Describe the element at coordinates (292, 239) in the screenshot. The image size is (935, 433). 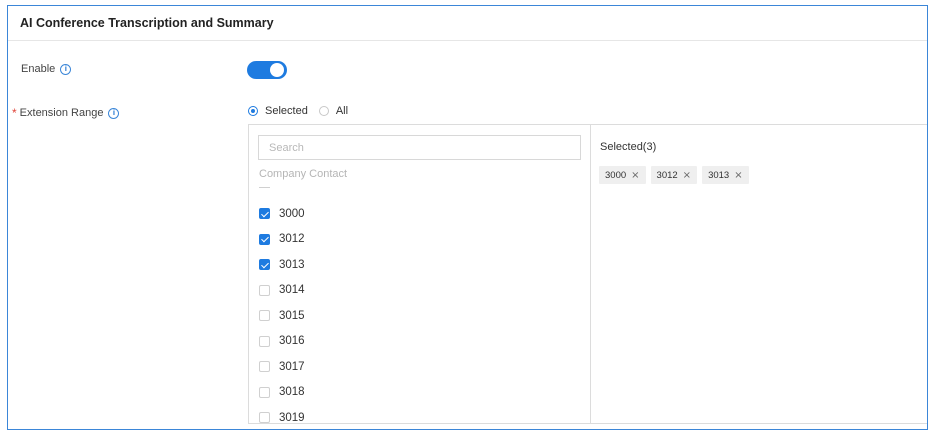
I see `list-item-label: 3012` at that location.